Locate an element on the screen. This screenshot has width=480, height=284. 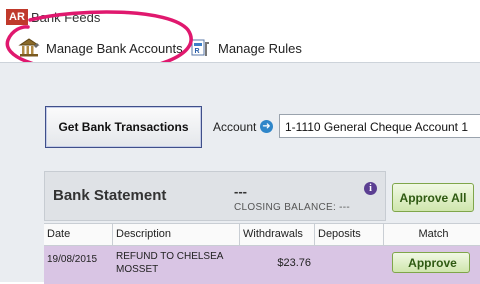
toolbar: Manage Bank Accounts R Manage Rules is located at coordinates (240, 48).